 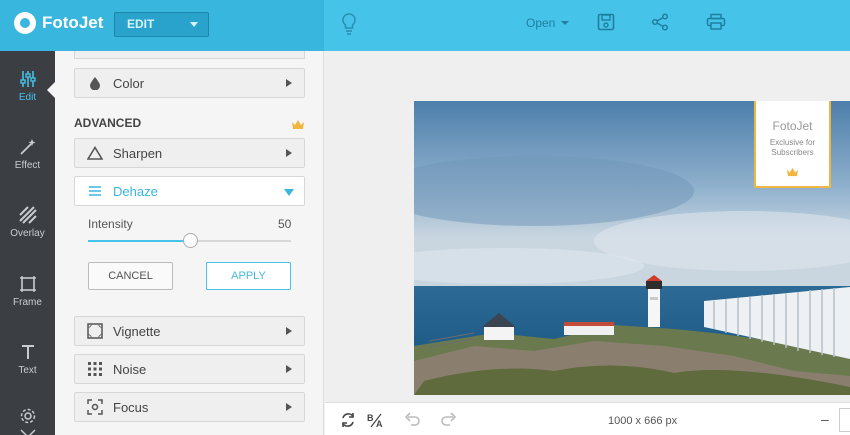 I want to click on mode-dropdown-value: EDIT, so click(x=141, y=24).